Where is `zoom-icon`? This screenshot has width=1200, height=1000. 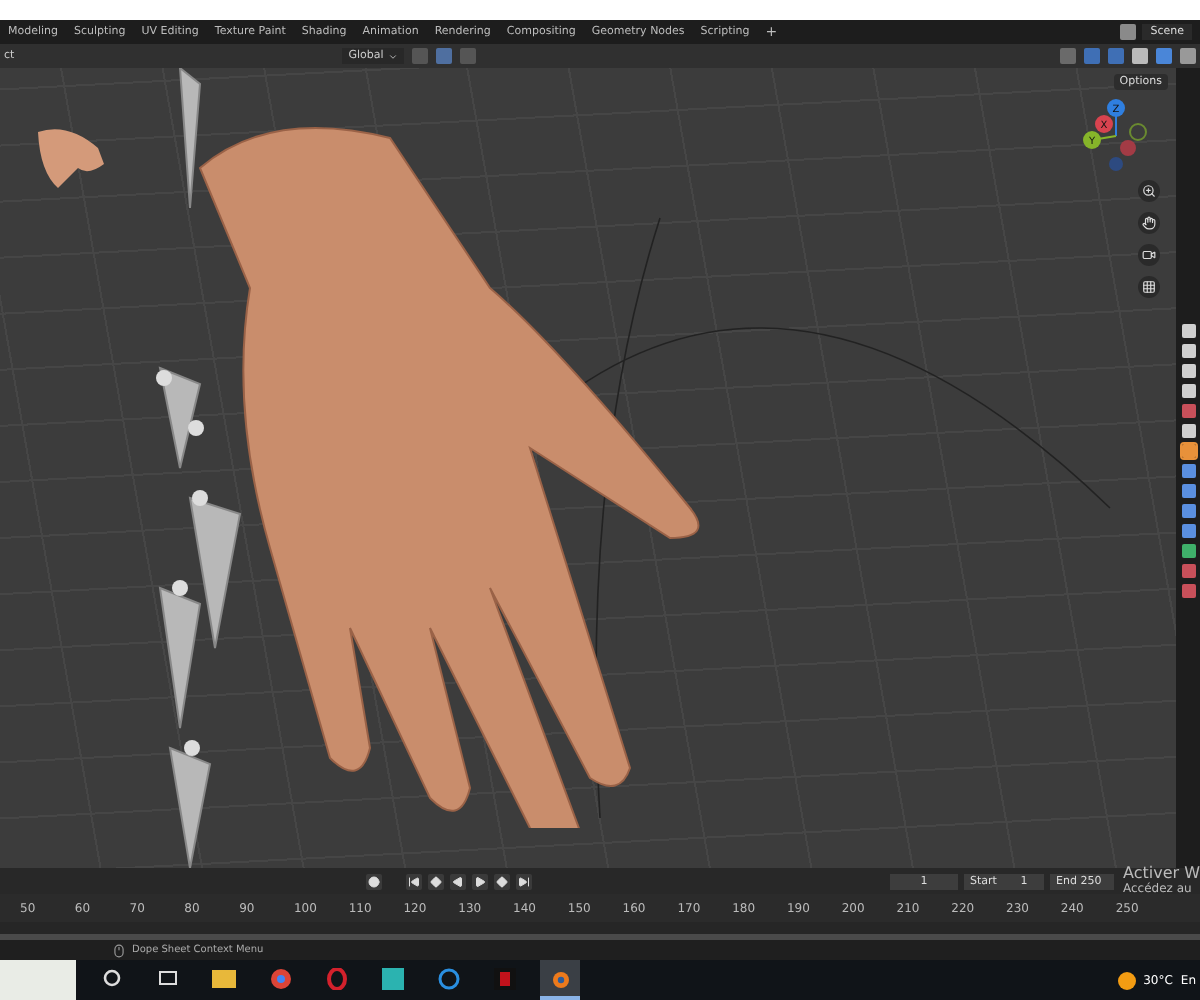 zoom-icon is located at coordinates (1149, 191).